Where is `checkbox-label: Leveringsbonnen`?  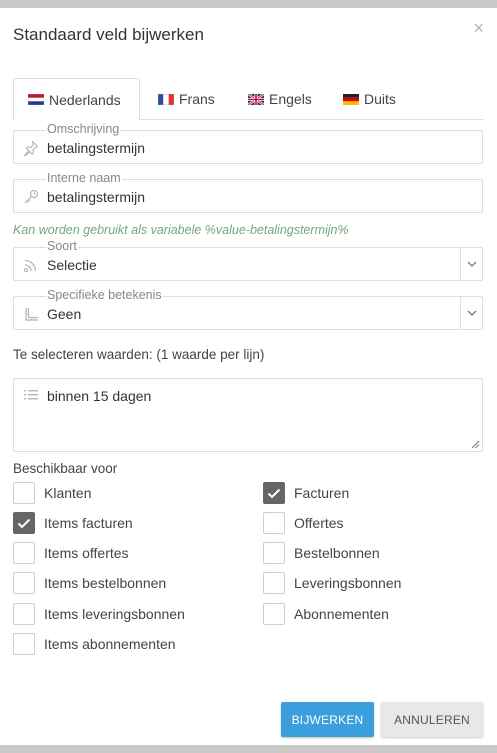 checkbox-label: Leveringsbonnen is located at coordinates (348, 583).